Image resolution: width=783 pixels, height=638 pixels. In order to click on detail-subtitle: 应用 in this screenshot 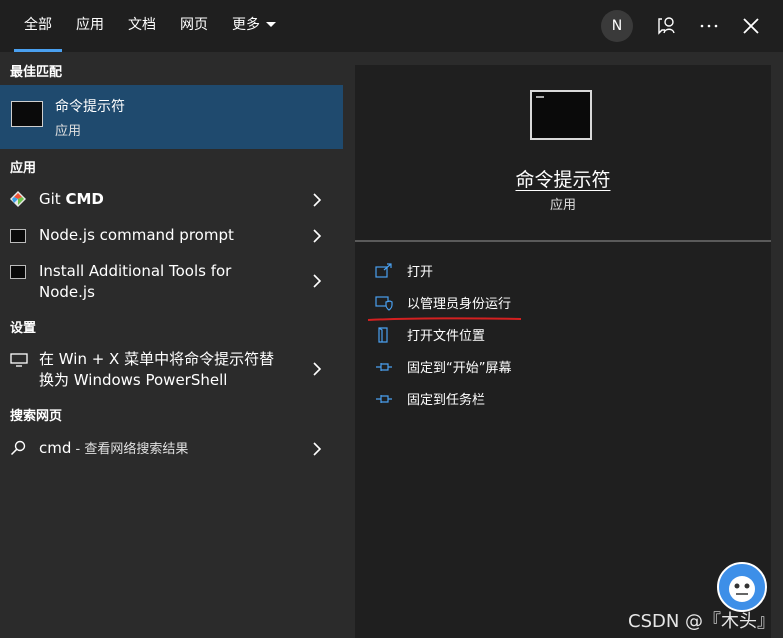, I will do `click(562, 205)`.